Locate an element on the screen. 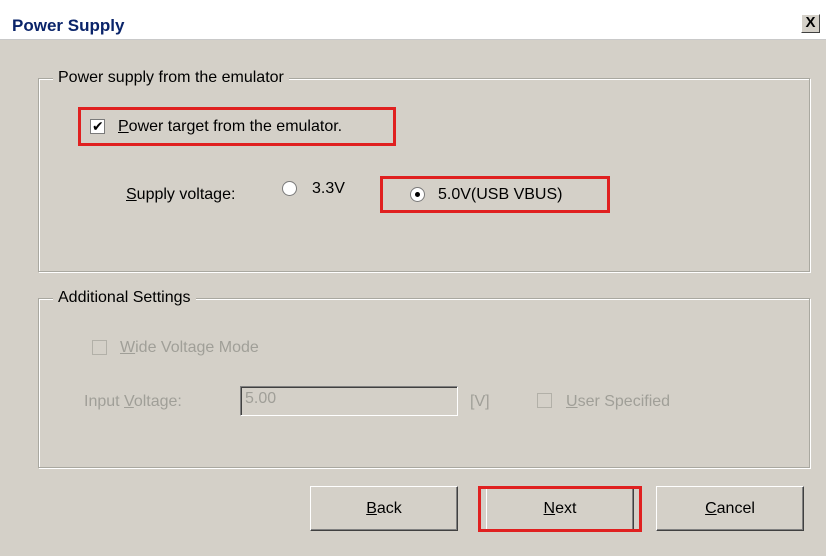 The image size is (826, 556). input-voltage-label: Input Voltage: is located at coordinates (133, 401).